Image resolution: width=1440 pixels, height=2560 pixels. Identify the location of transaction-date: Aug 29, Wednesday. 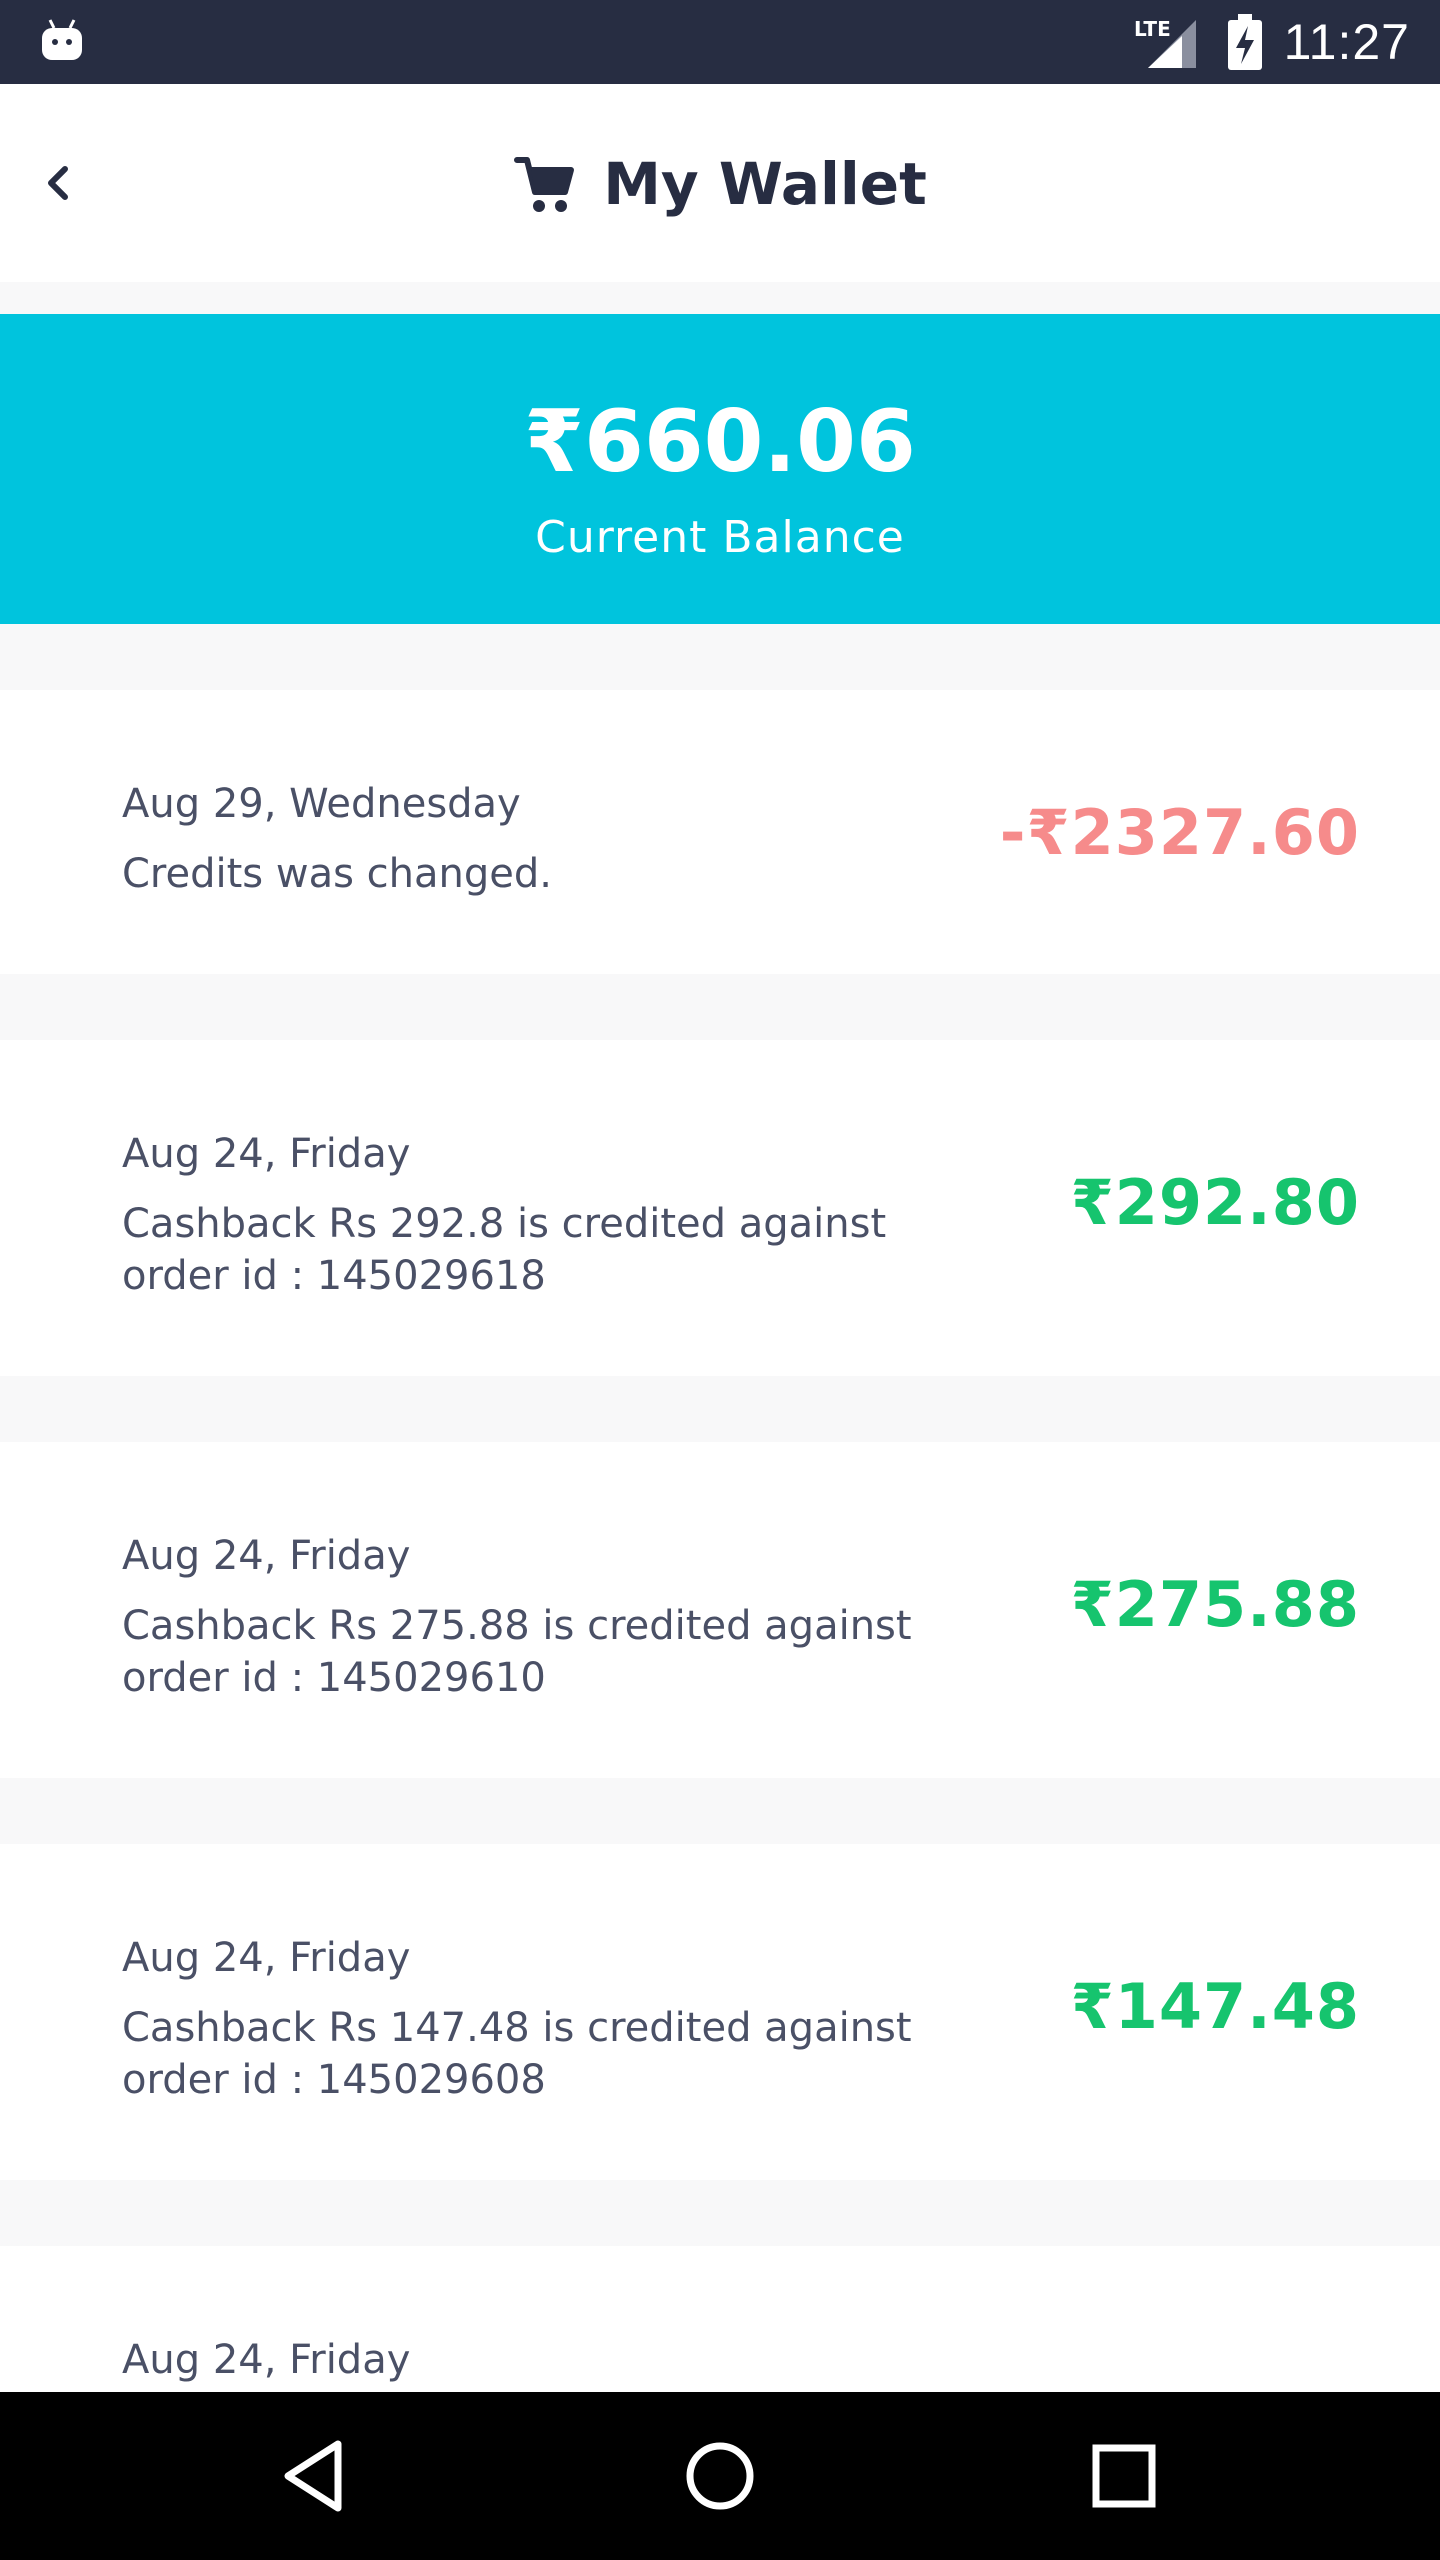
(321, 804).